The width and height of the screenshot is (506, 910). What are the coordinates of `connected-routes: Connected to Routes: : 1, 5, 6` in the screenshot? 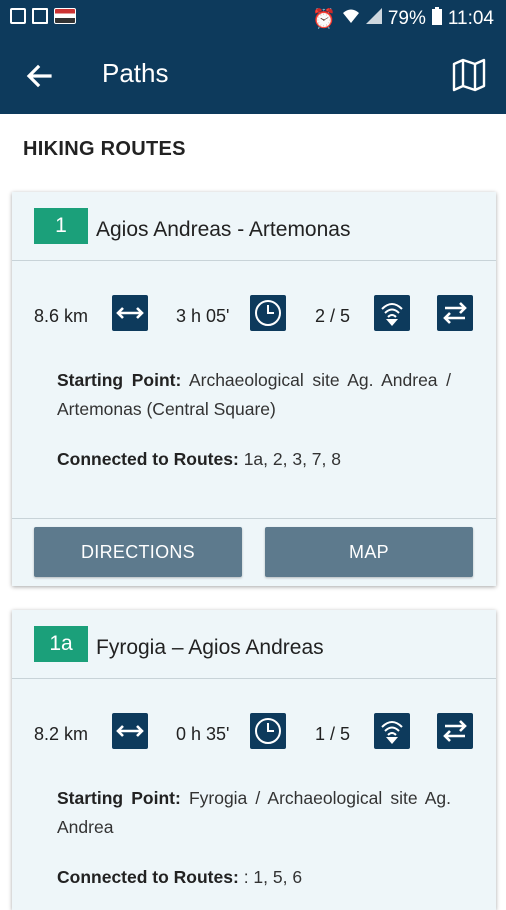 It's located at (254, 877).